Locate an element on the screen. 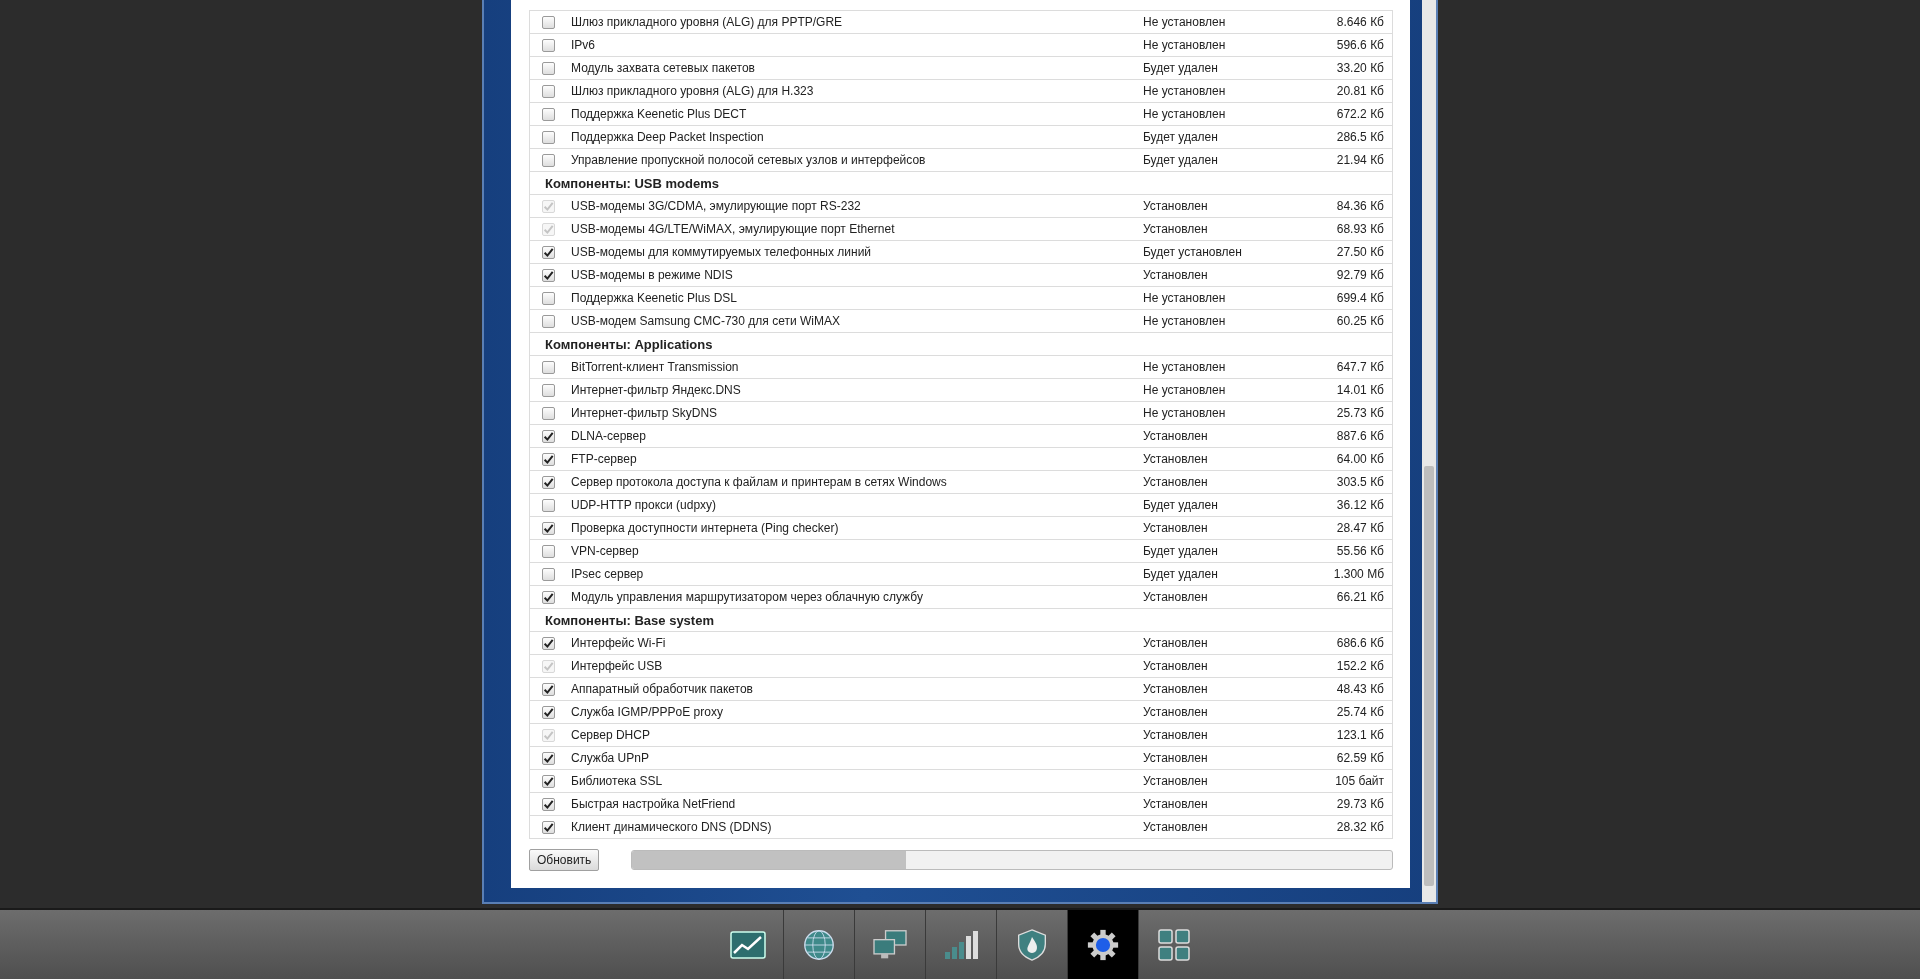  component-size: 92.79 Кб is located at coordinates (1358, 275).